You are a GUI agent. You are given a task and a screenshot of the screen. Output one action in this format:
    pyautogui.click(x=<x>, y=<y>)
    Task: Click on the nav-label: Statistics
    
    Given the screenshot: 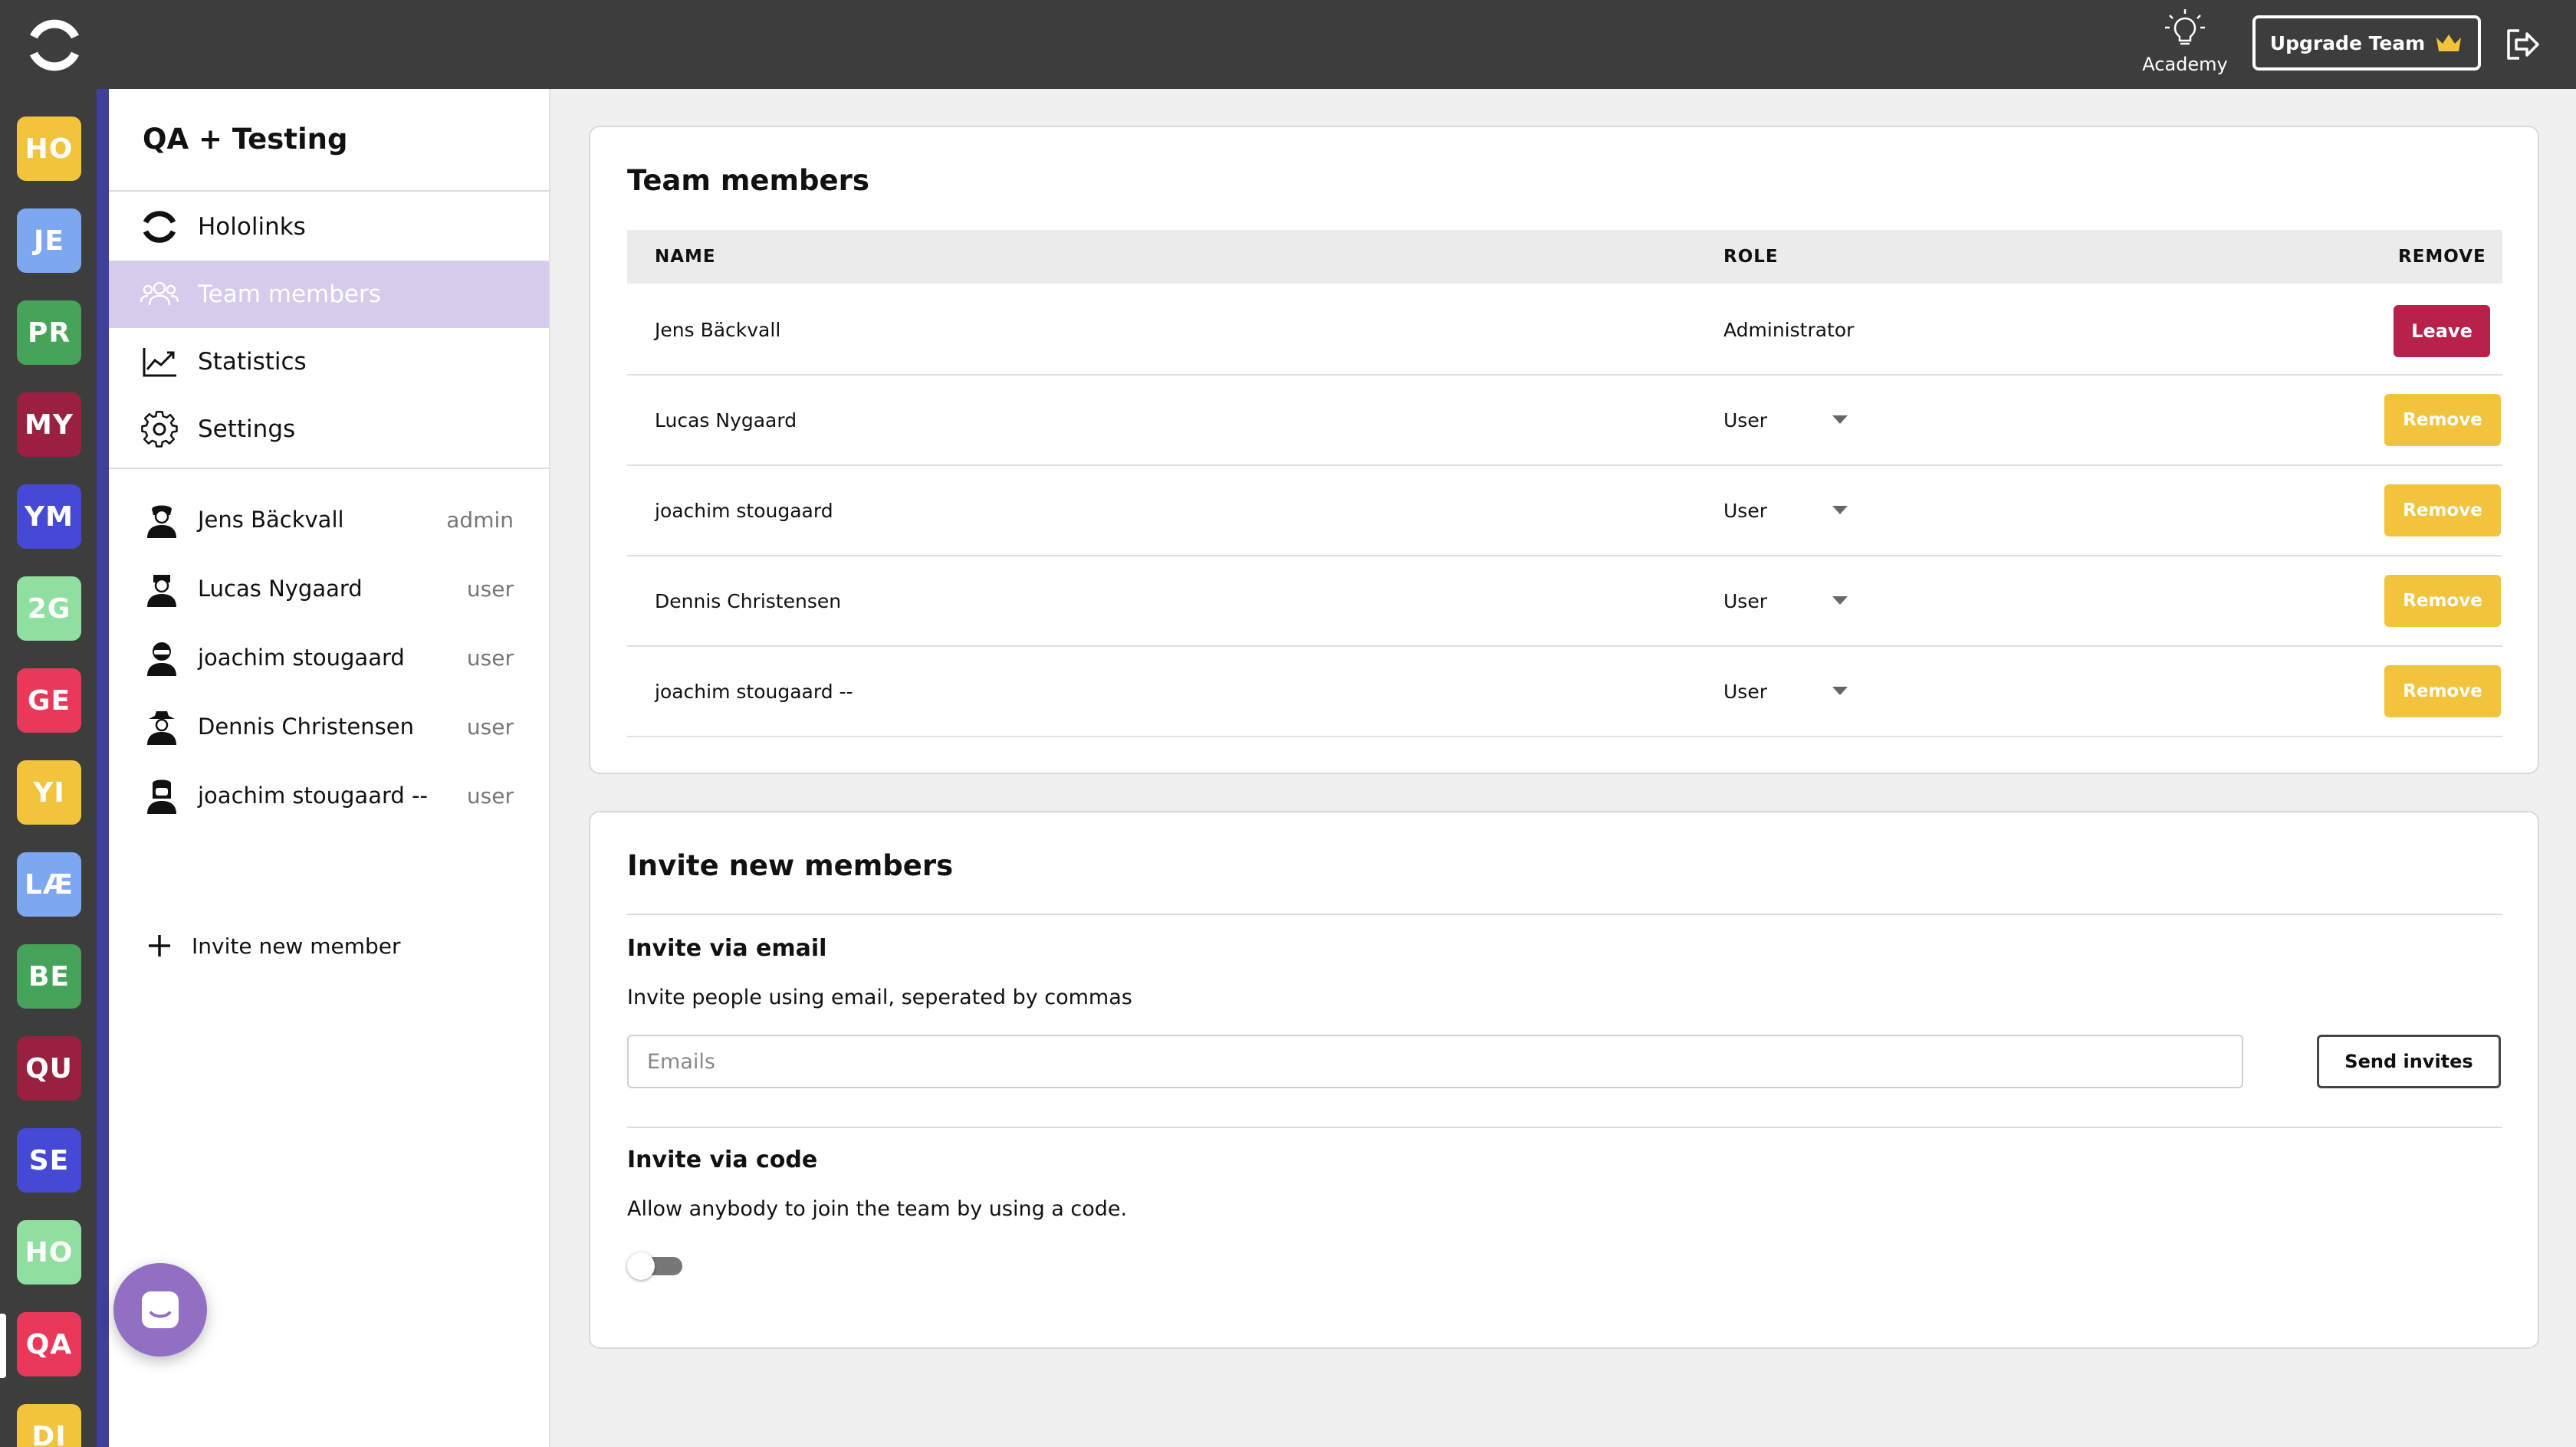 What is the action you would take?
    pyautogui.click(x=252, y=362)
    